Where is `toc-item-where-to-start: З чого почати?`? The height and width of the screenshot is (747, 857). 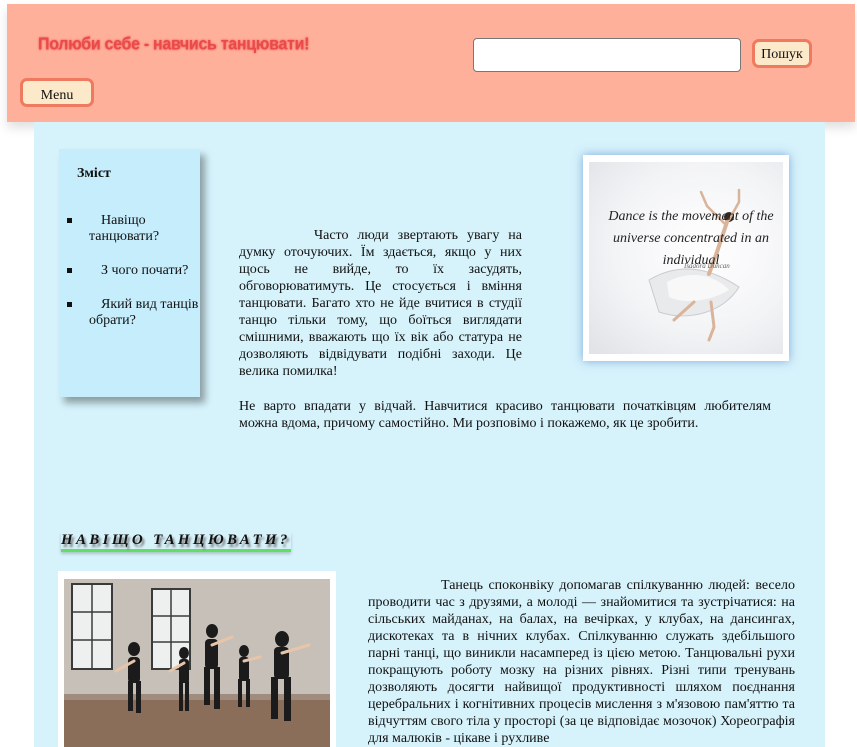
toc-item-where-to-start: З чого почати? is located at coordinates (129, 271).